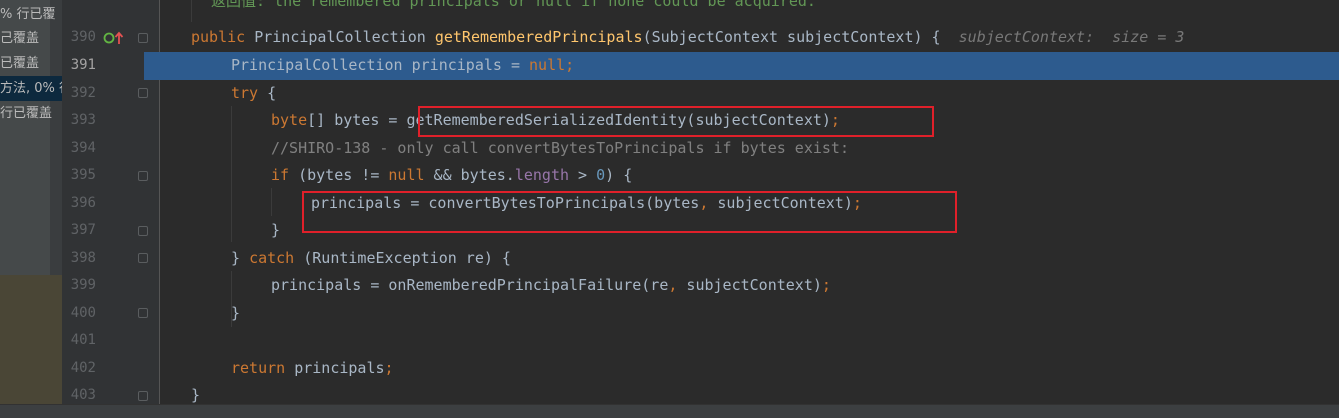 The width and height of the screenshot is (1339, 418). Describe the element at coordinates (272, 257) in the screenshot. I see `keyword: catch` at that location.